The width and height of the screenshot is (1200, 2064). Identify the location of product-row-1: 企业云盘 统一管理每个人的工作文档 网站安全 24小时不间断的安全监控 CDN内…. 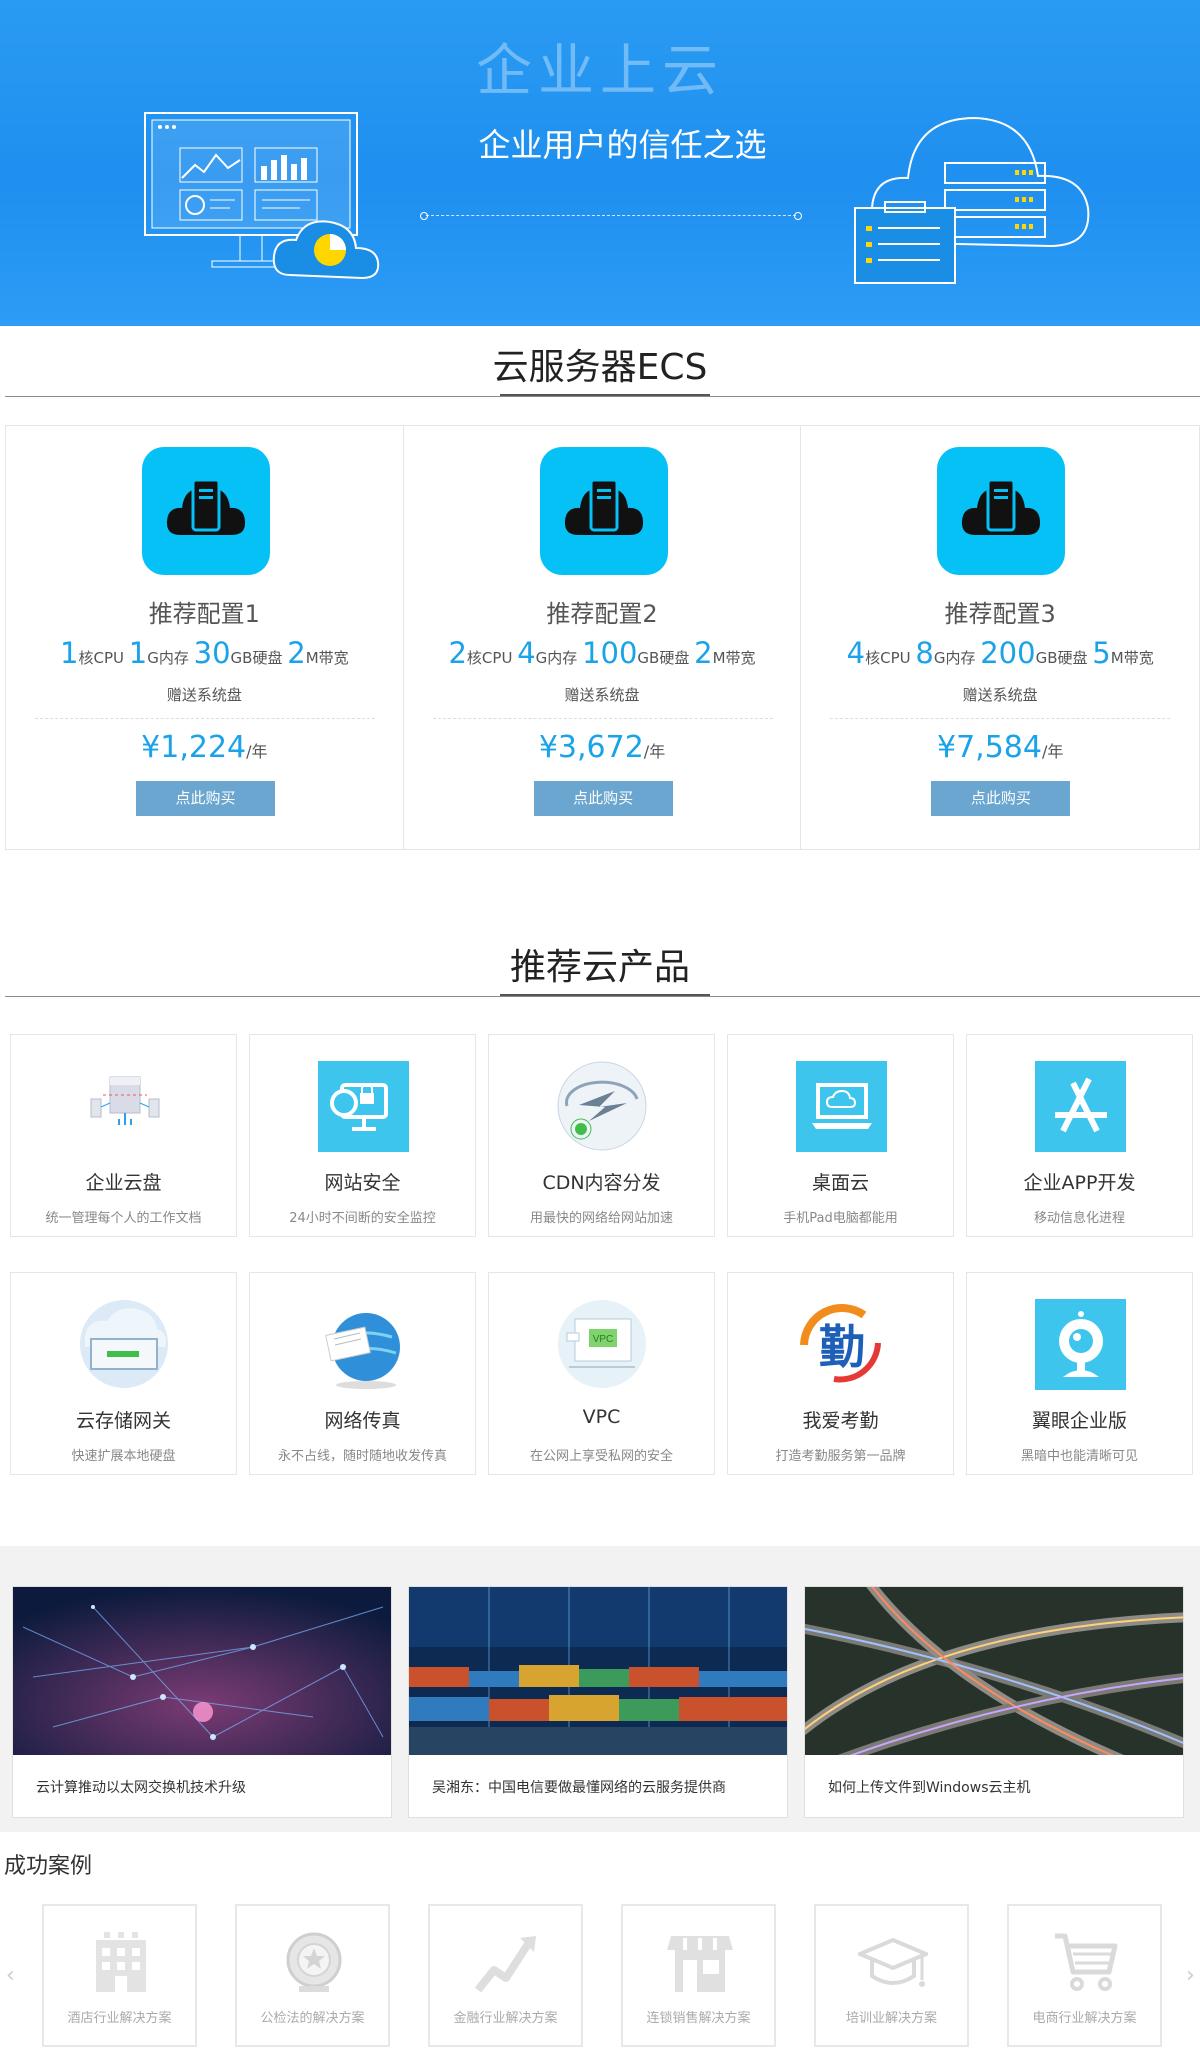
(602, 1135).